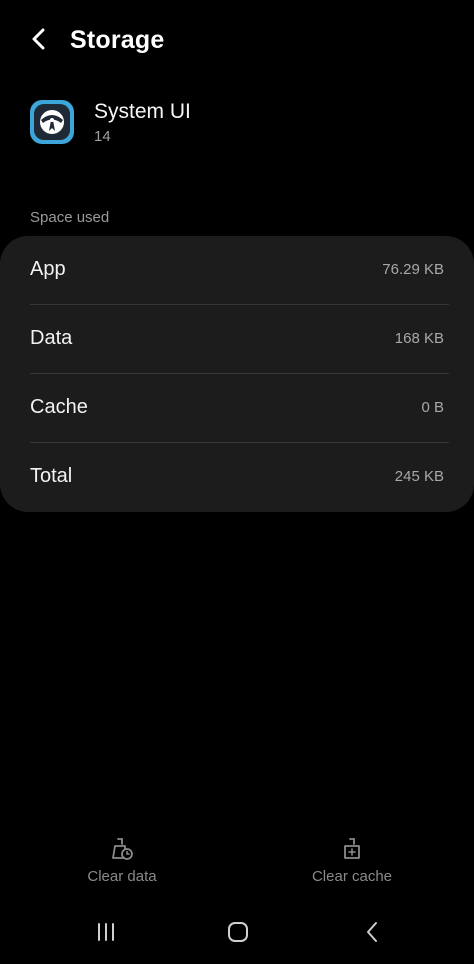 The image size is (474, 964). Describe the element at coordinates (237, 477) in the screenshot. I see `storage-row-total: Total 245 KB` at that location.